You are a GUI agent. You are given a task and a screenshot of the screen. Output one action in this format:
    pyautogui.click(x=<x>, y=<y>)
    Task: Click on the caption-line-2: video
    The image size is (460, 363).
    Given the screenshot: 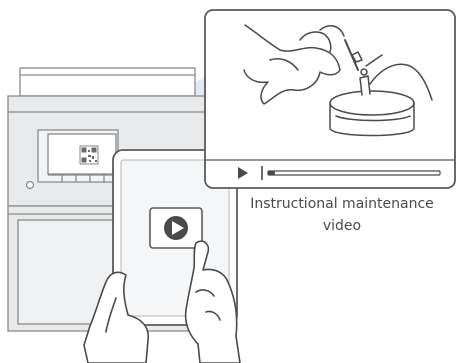 What is the action you would take?
    pyautogui.click(x=342, y=226)
    